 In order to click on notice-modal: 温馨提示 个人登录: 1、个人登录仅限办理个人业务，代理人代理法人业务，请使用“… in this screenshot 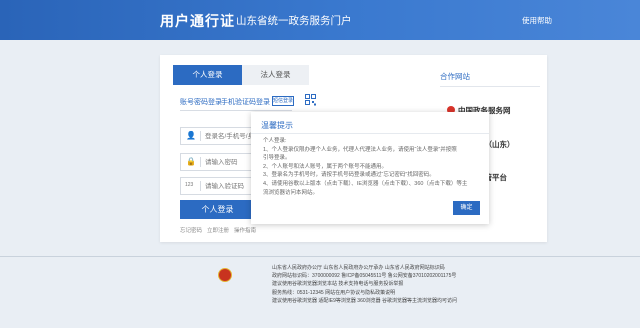, I will do `click(370, 168)`.